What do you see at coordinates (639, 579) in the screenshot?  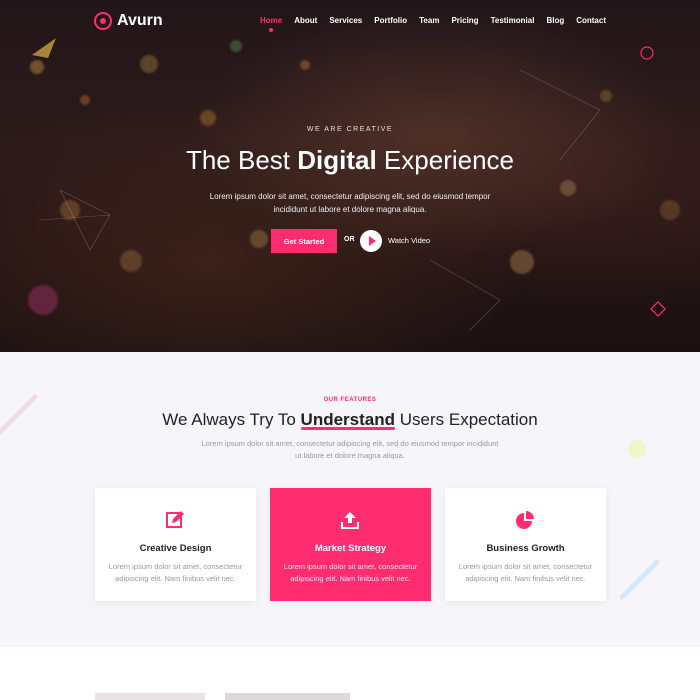 I see `decor-stroke` at bounding box center [639, 579].